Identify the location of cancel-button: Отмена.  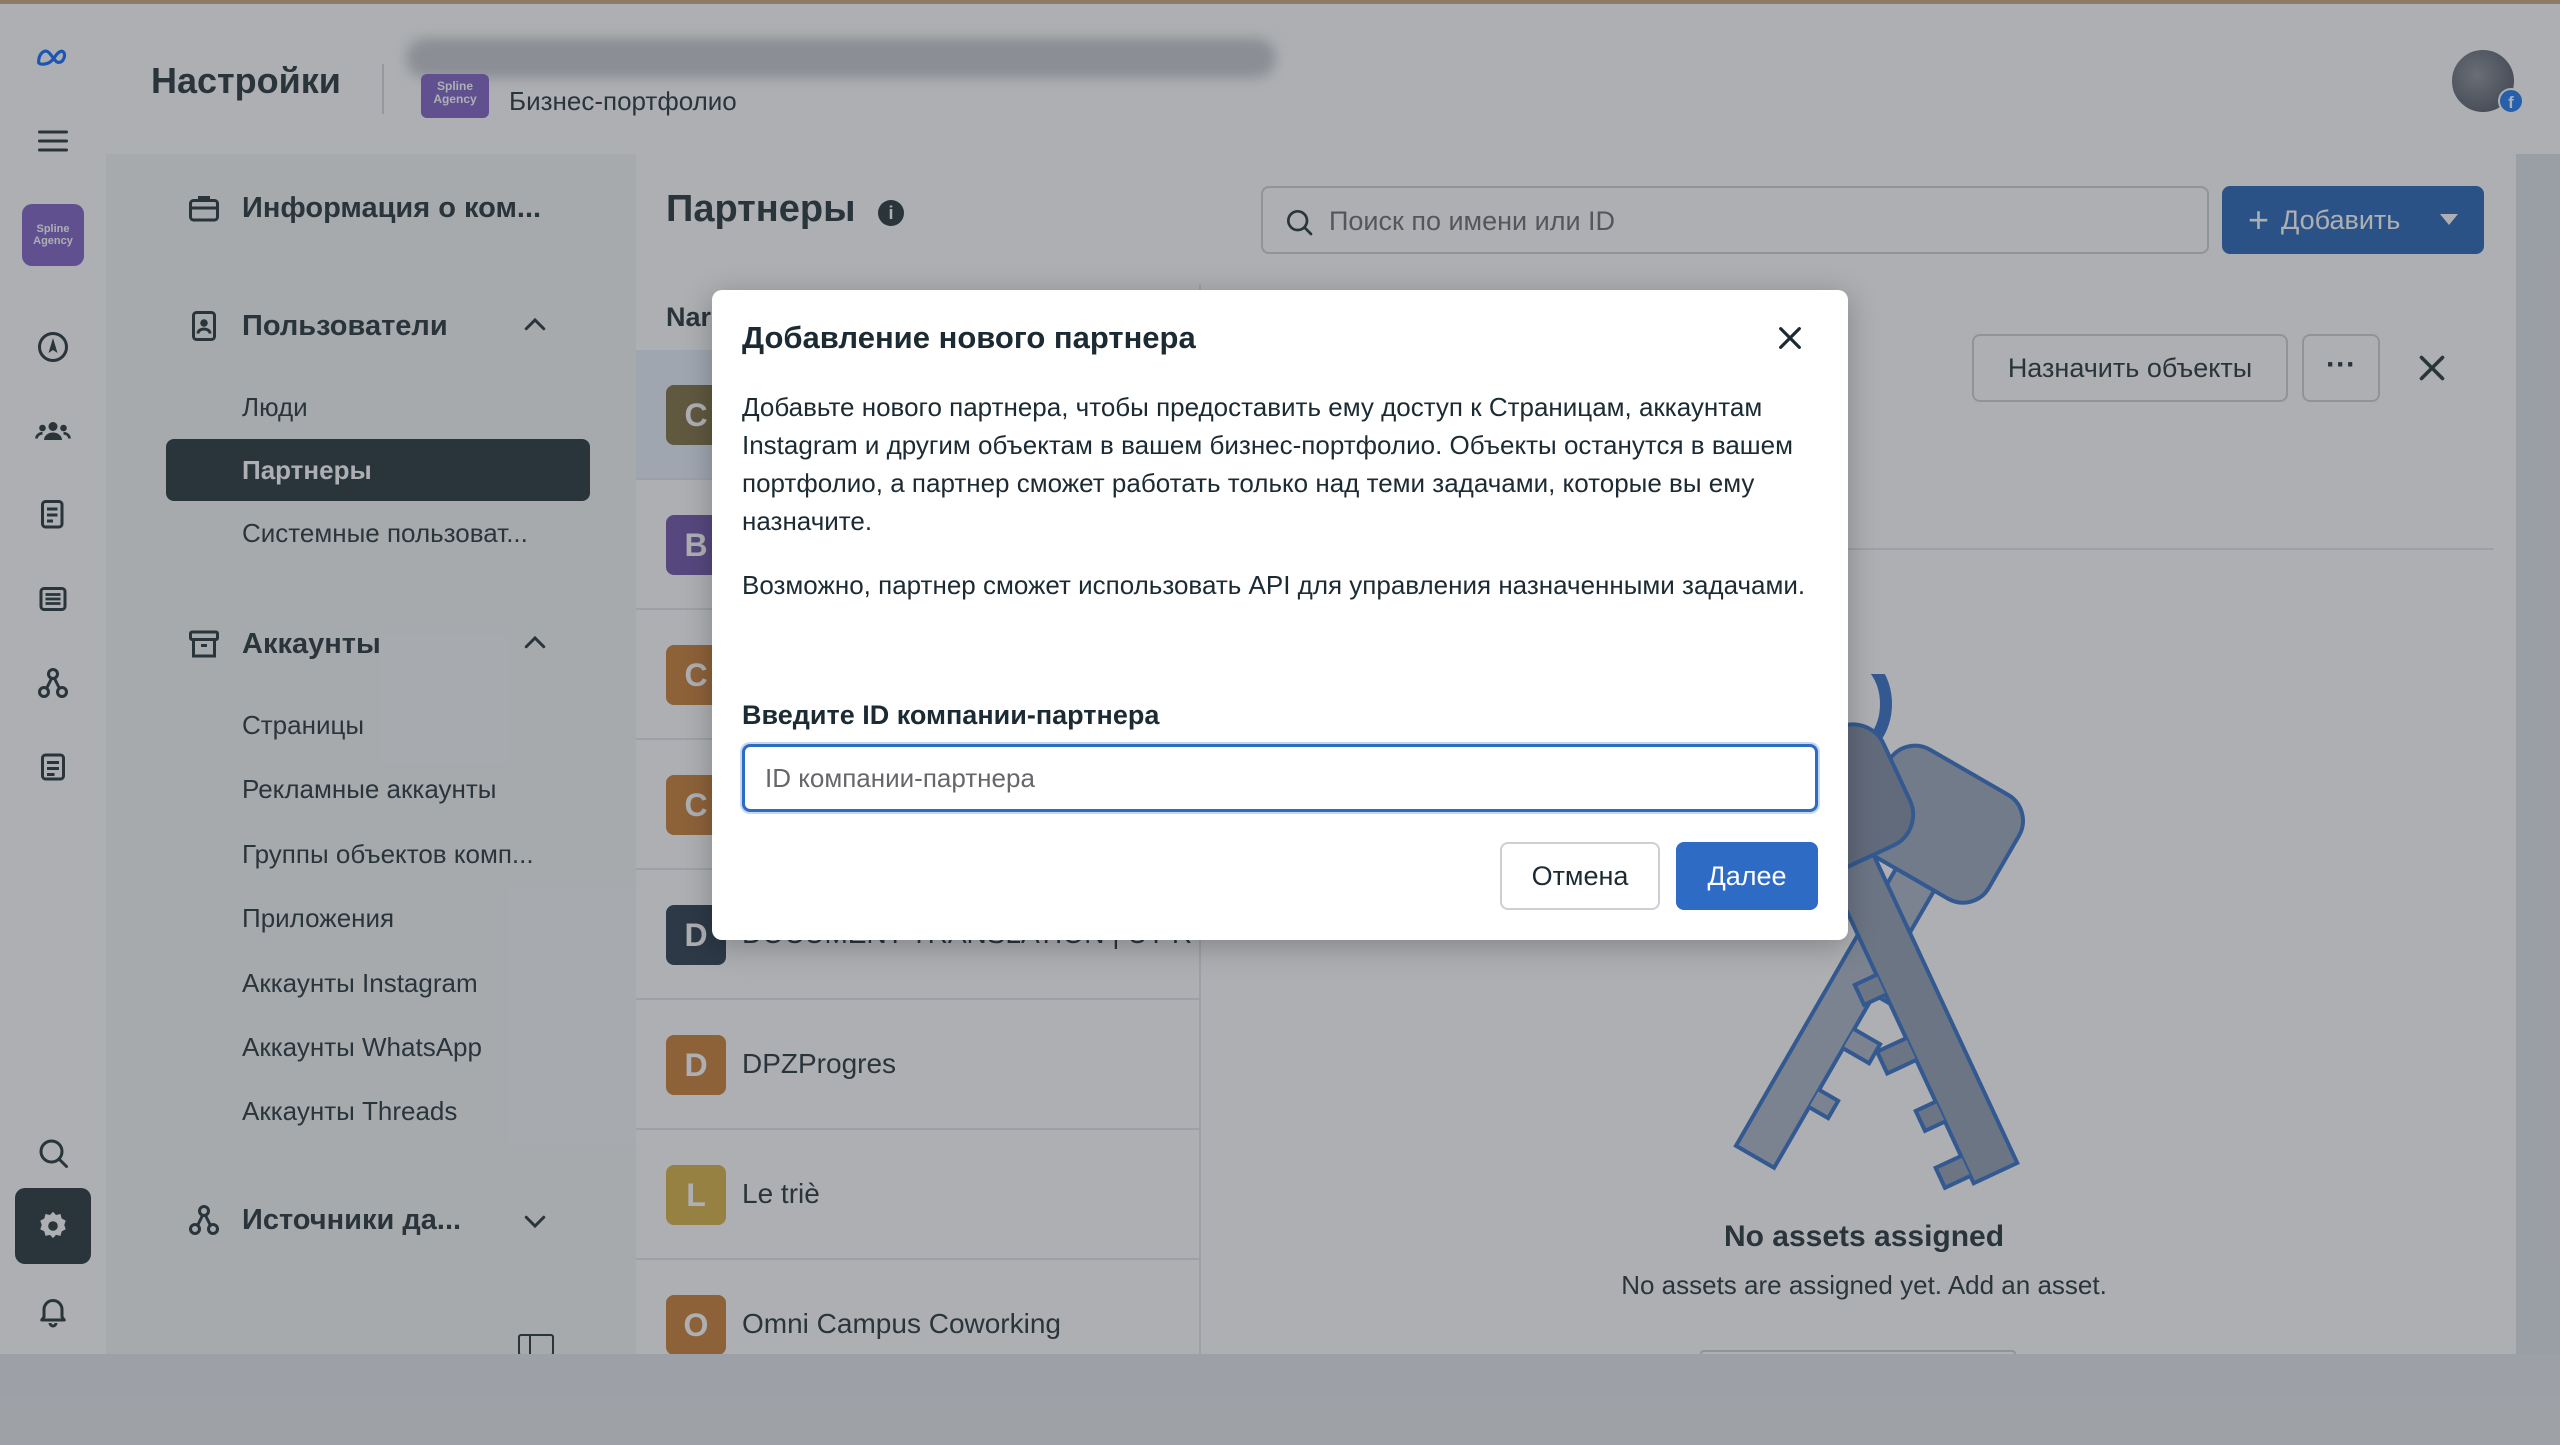
(1580, 876).